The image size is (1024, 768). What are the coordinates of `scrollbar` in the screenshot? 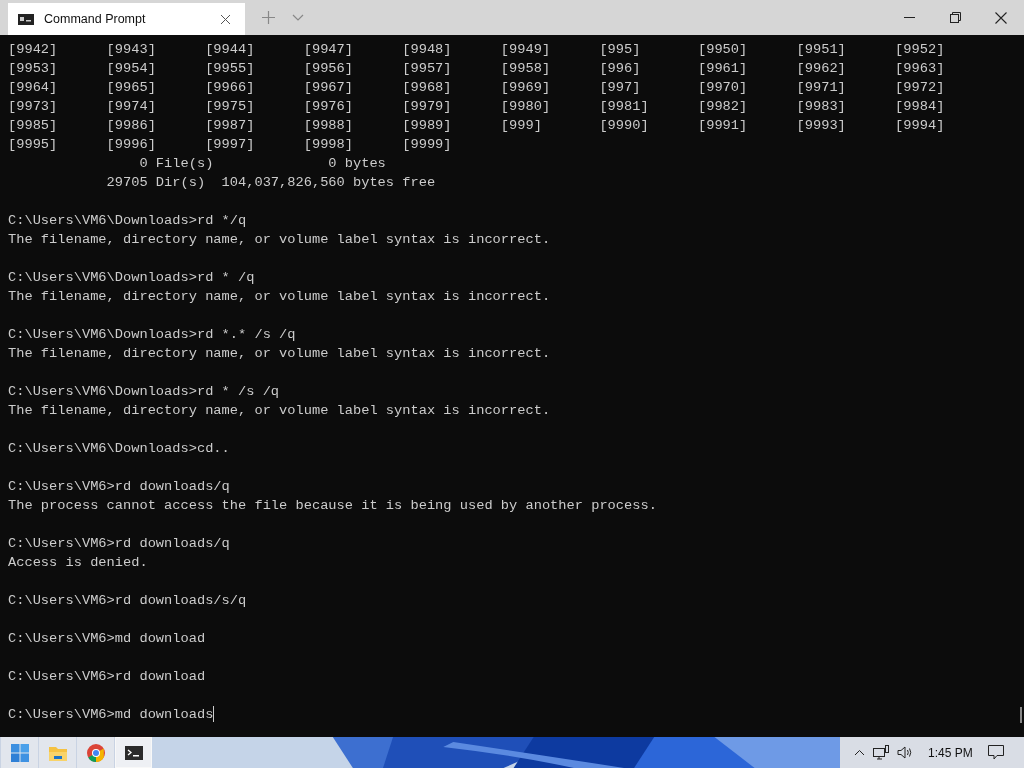 It's located at (1021, 715).